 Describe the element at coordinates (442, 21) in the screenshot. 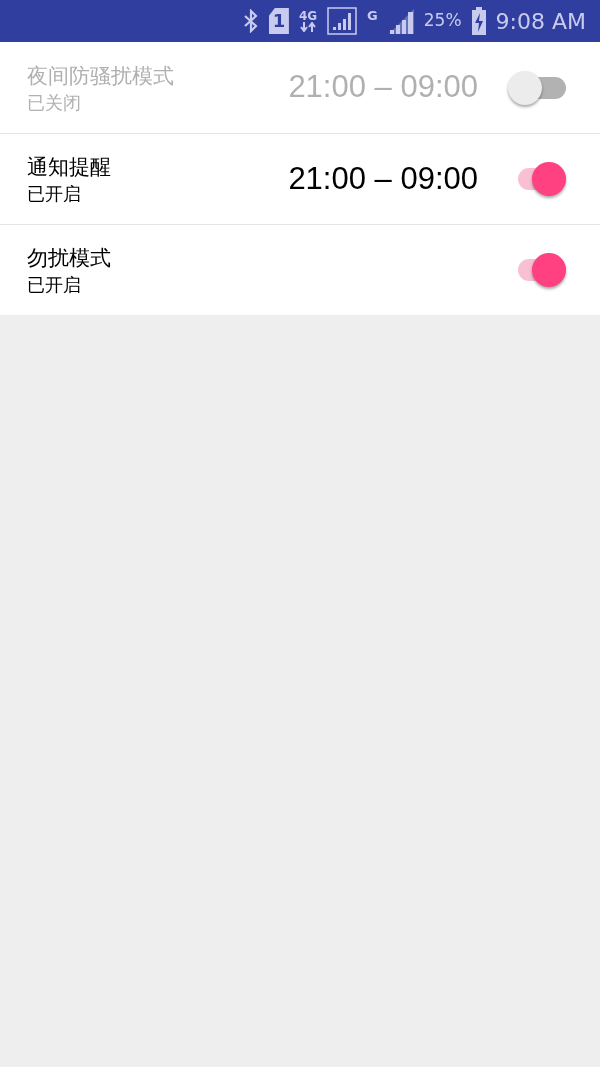

I see `battery-percentage: 25%` at that location.